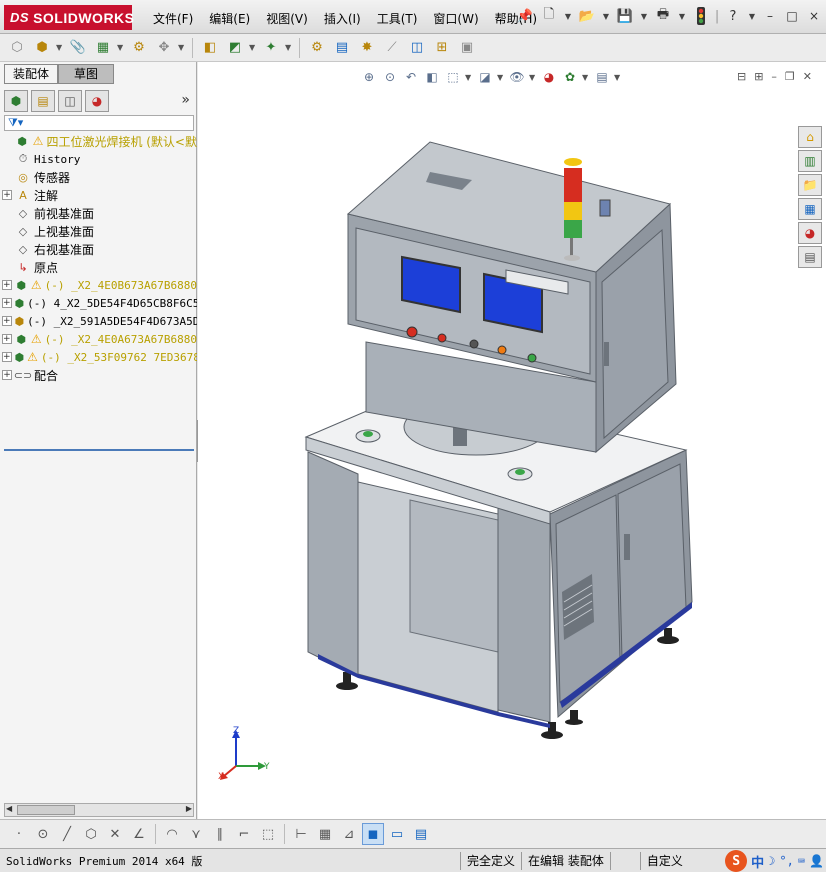  Describe the element at coordinates (741, 76) in the screenshot. I see `split-horizontal-icon: ⊟` at that location.